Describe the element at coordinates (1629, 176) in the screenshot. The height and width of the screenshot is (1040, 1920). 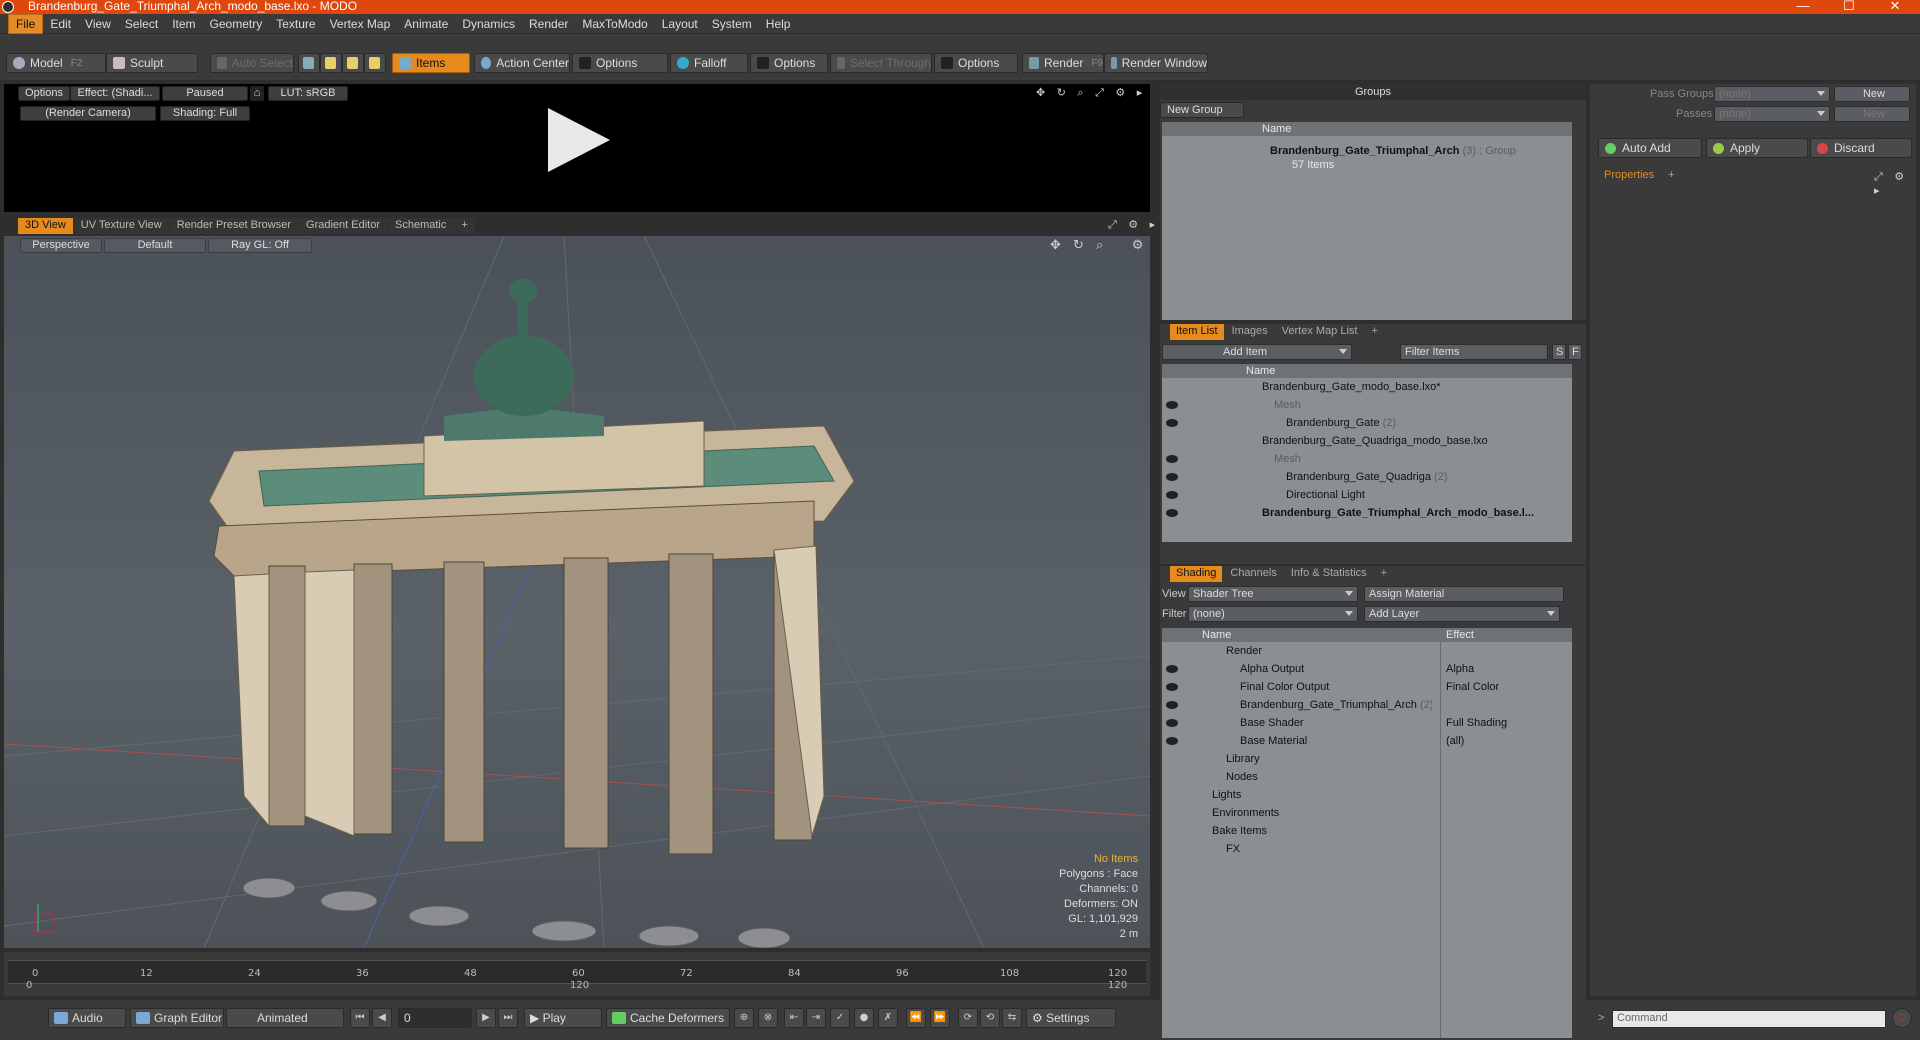
I see `tab-properties: Properties` at that location.